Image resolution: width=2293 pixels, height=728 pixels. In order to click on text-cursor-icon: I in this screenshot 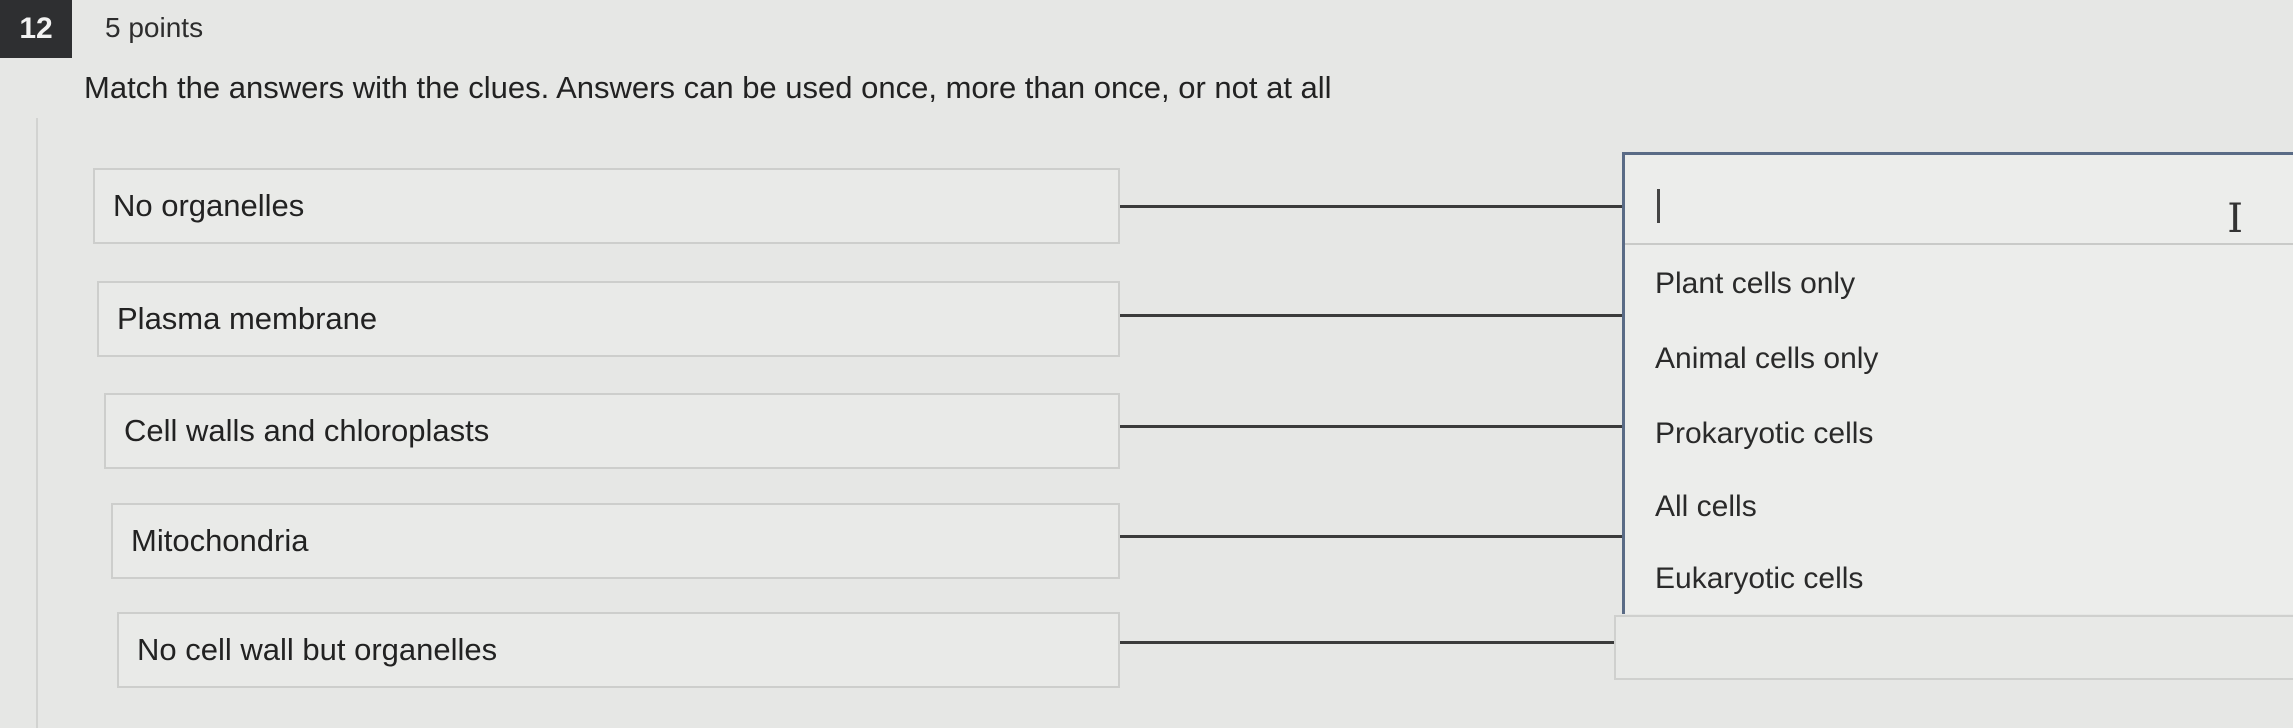, I will do `click(2235, 219)`.